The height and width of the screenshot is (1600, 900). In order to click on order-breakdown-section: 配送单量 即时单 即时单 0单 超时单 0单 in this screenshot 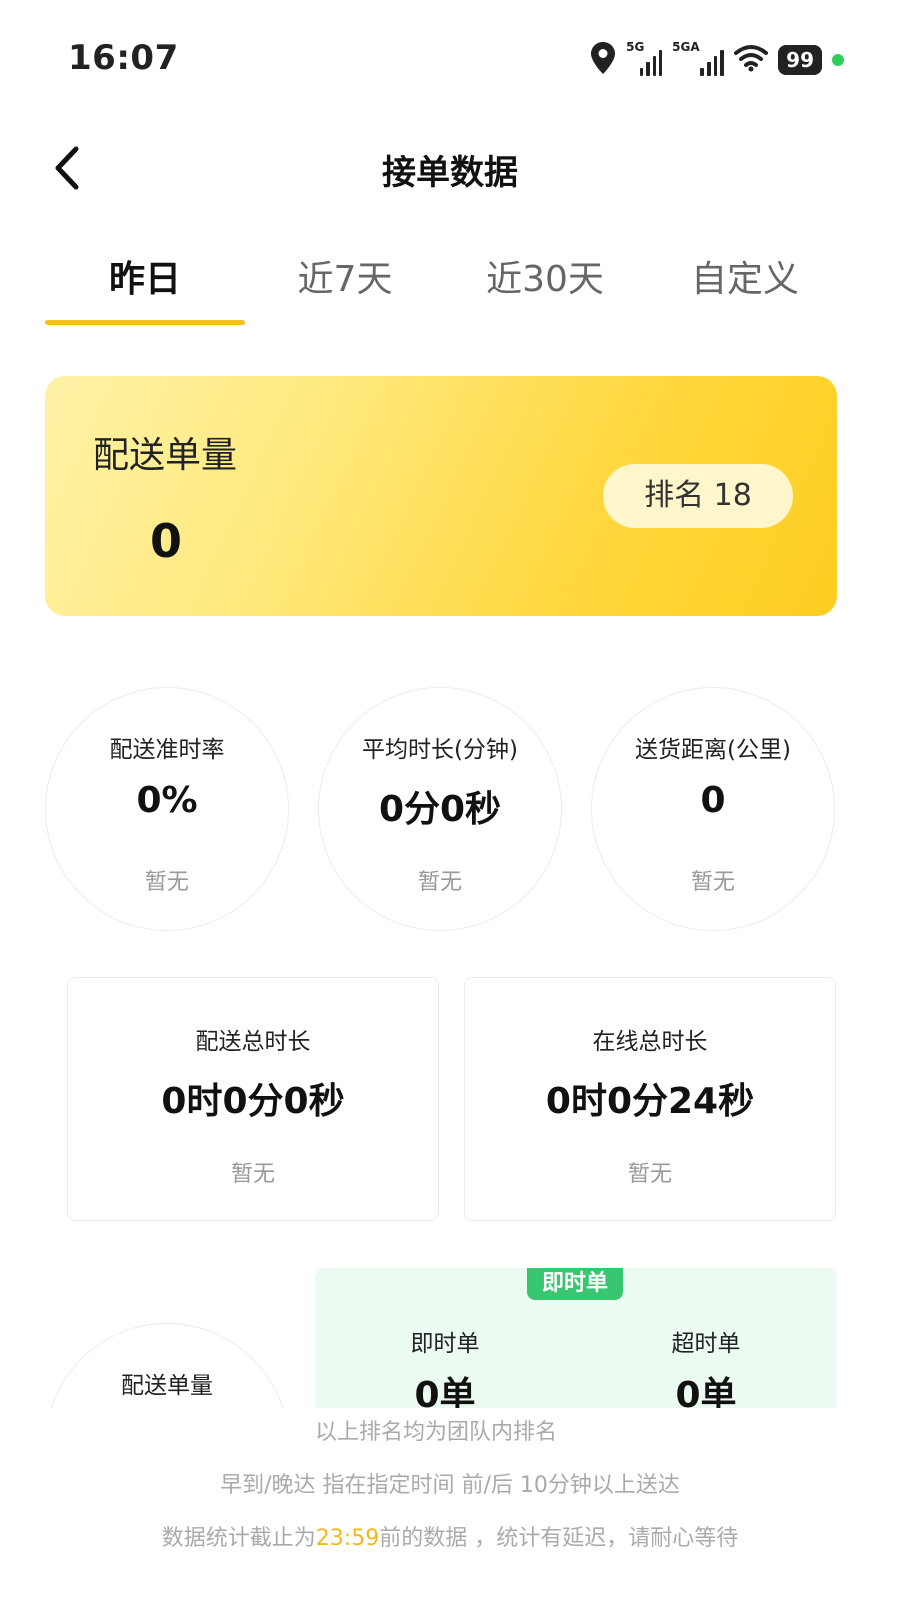, I will do `click(450, 1324)`.